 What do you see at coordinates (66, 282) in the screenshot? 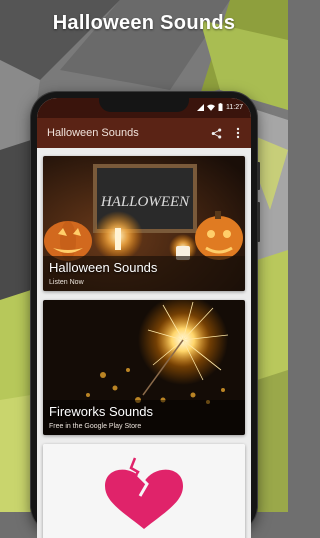
I see `card-subtitle: Listen Now` at bounding box center [66, 282].